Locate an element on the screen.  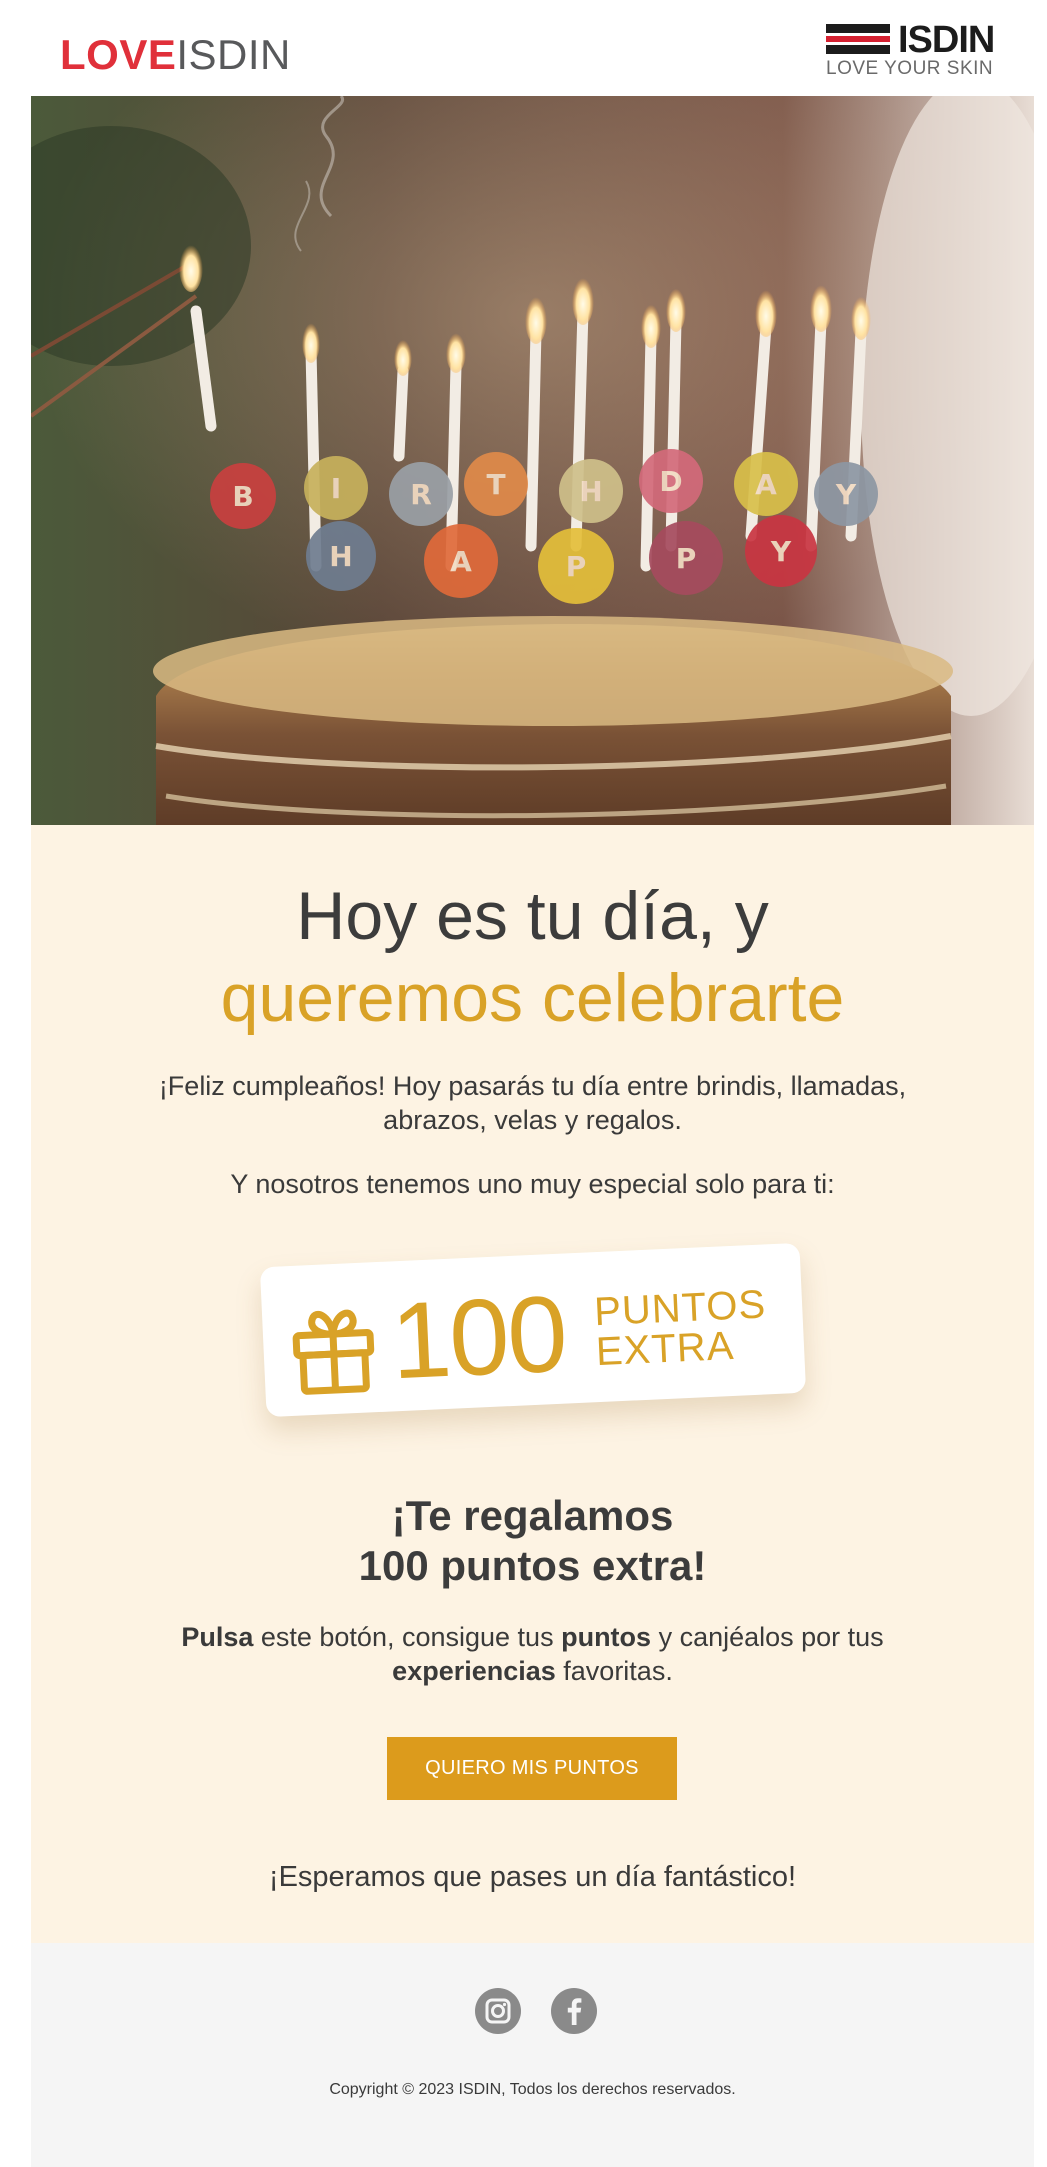
isdin-brand-word: ISDIN is located at coordinates (946, 40).